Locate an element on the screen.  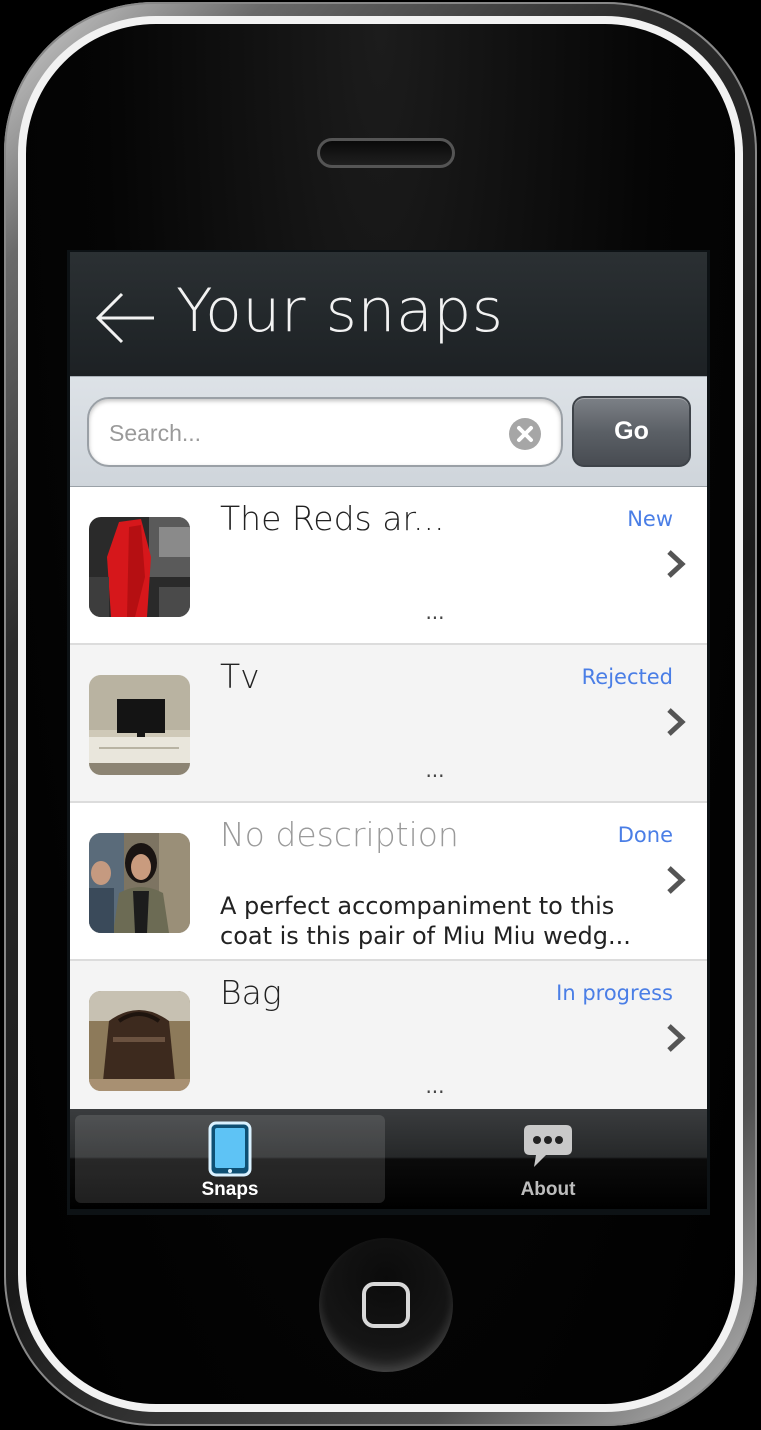
speech-bubble-icon is located at coordinates (548, 1146).